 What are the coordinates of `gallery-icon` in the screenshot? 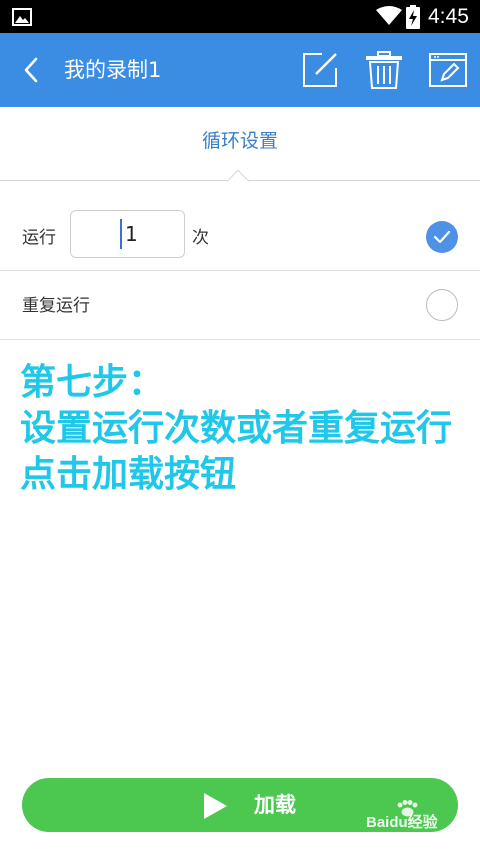 It's located at (22, 19).